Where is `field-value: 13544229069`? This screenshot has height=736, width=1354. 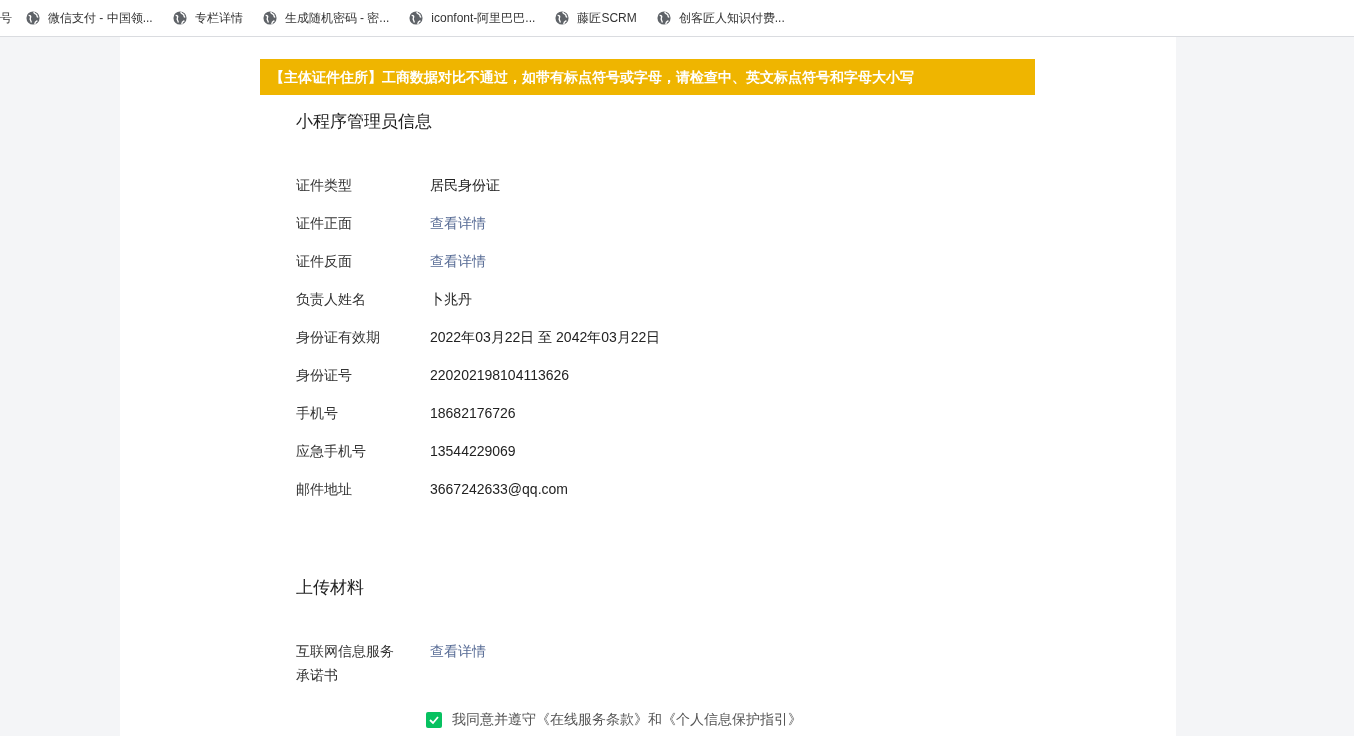
field-value: 13544229069 is located at coordinates (473, 451).